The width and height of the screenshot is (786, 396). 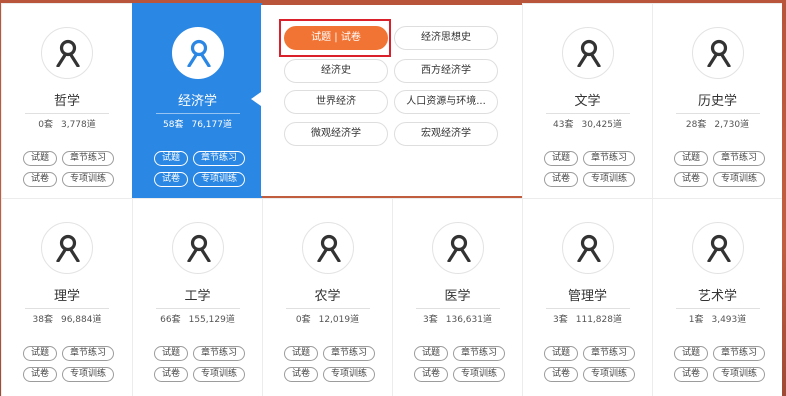 I want to click on subject-stats: 28套 2,730道, so click(x=717, y=125).